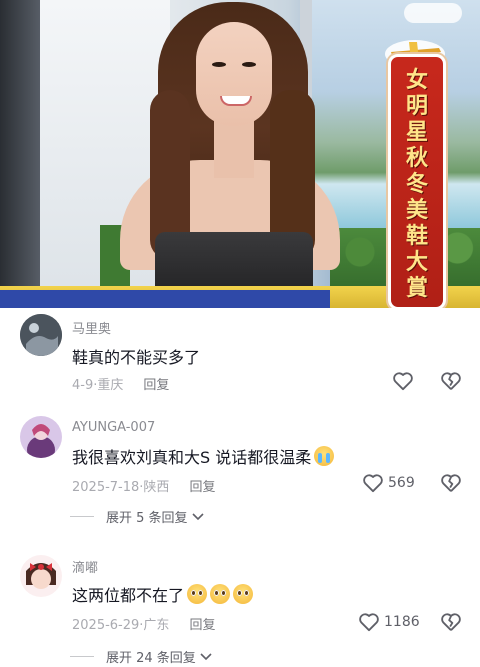 The width and height of the screenshot is (480, 667). I want to click on comment-meta: 4-9·重庆 回复, so click(120, 383).